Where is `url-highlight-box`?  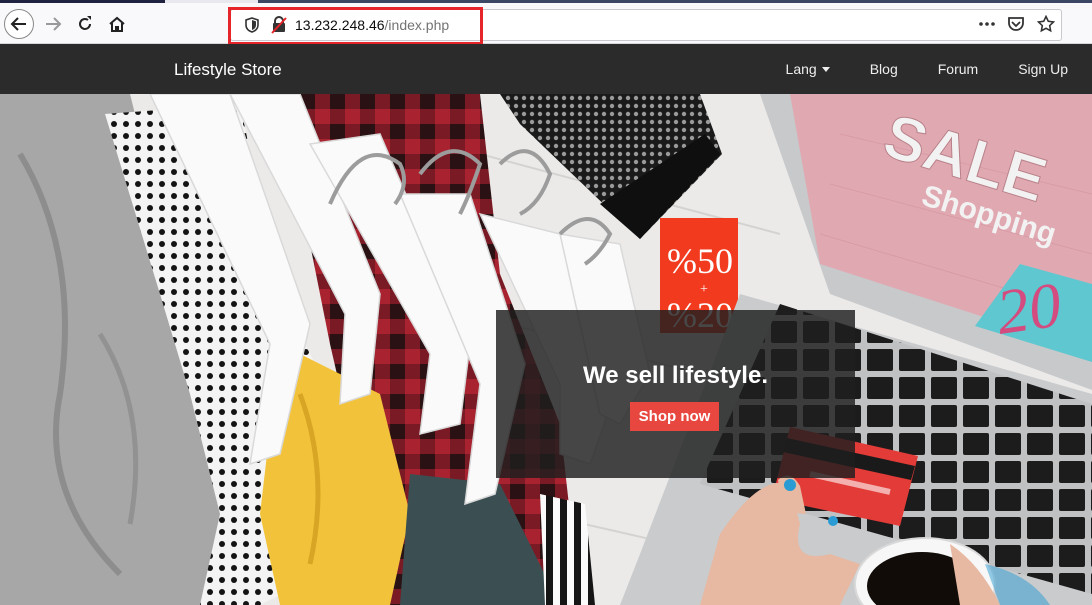
url-highlight-box is located at coordinates (355, 26).